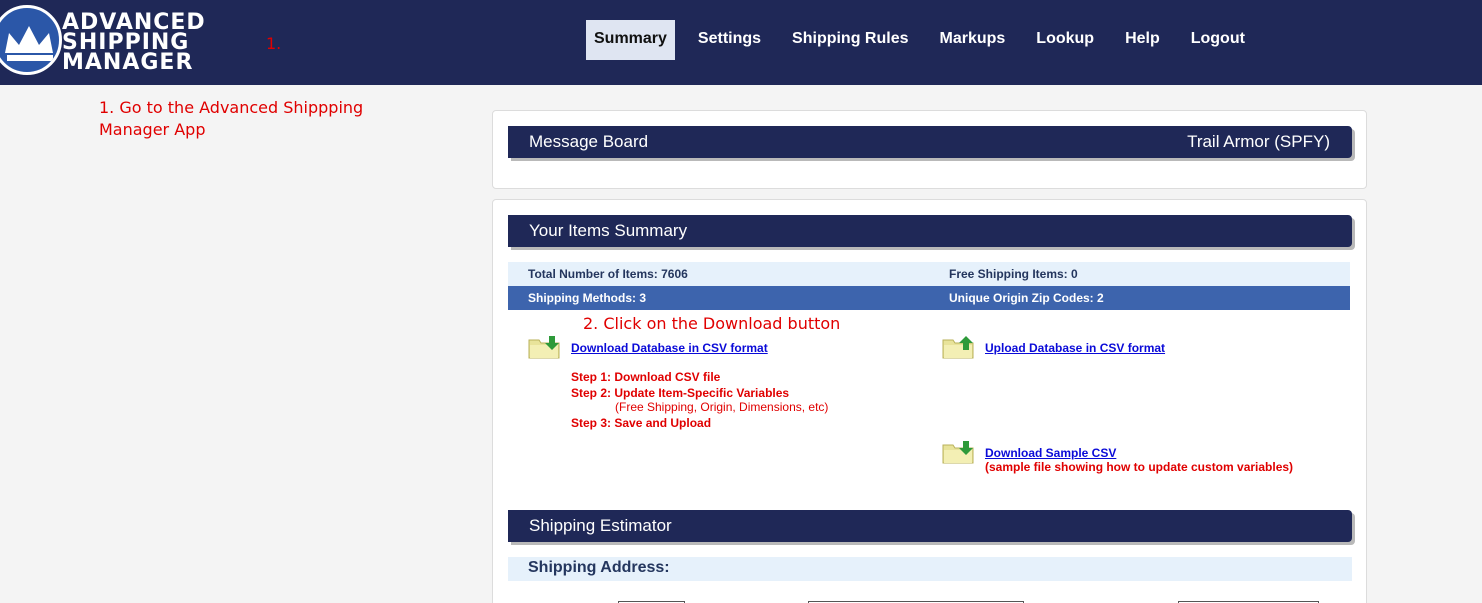 The width and height of the screenshot is (1482, 603). Describe the element at coordinates (128, 62) in the screenshot. I see `logo-line-3: MANAGER` at that location.